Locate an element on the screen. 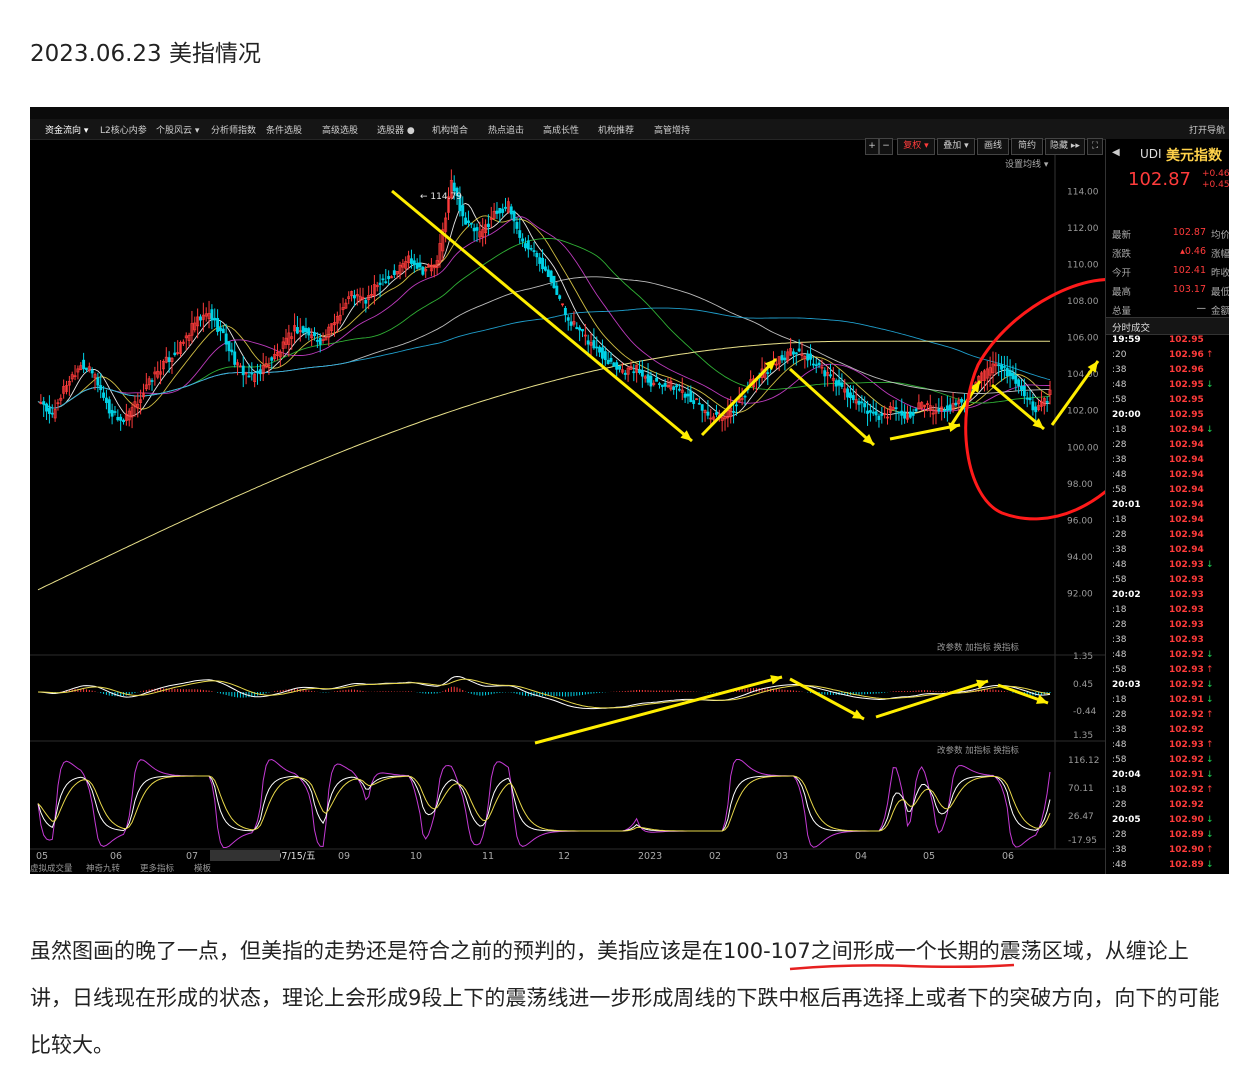 This screenshot has width=1246, height=1078. fuquan-button: 复权 ▾ is located at coordinates (916, 146).